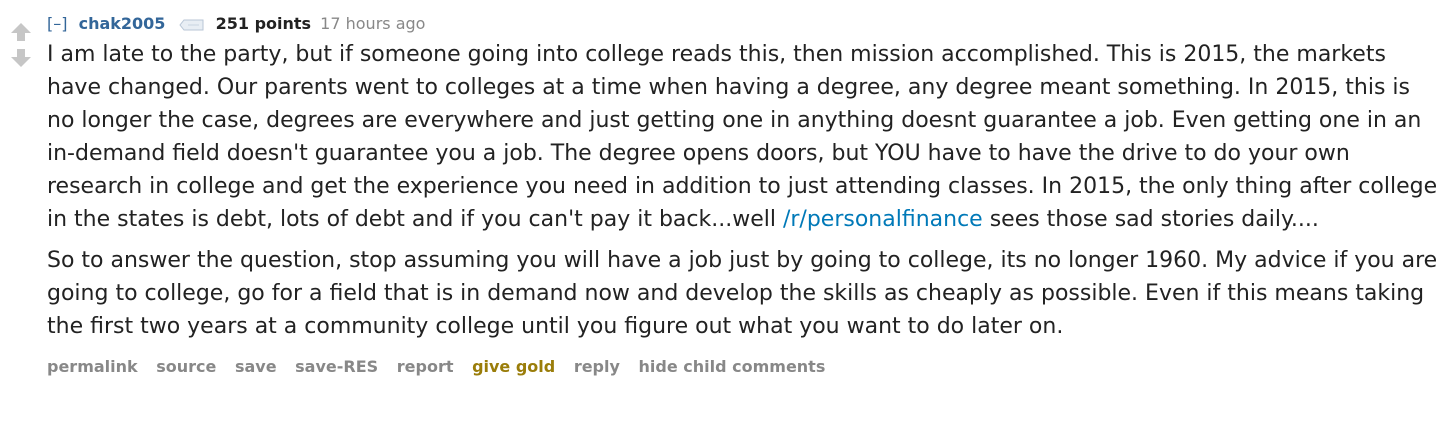 The width and height of the screenshot is (1447, 430). What do you see at coordinates (21, 58) in the screenshot?
I see `downvote-arrow-icon` at bounding box center [21, 58].